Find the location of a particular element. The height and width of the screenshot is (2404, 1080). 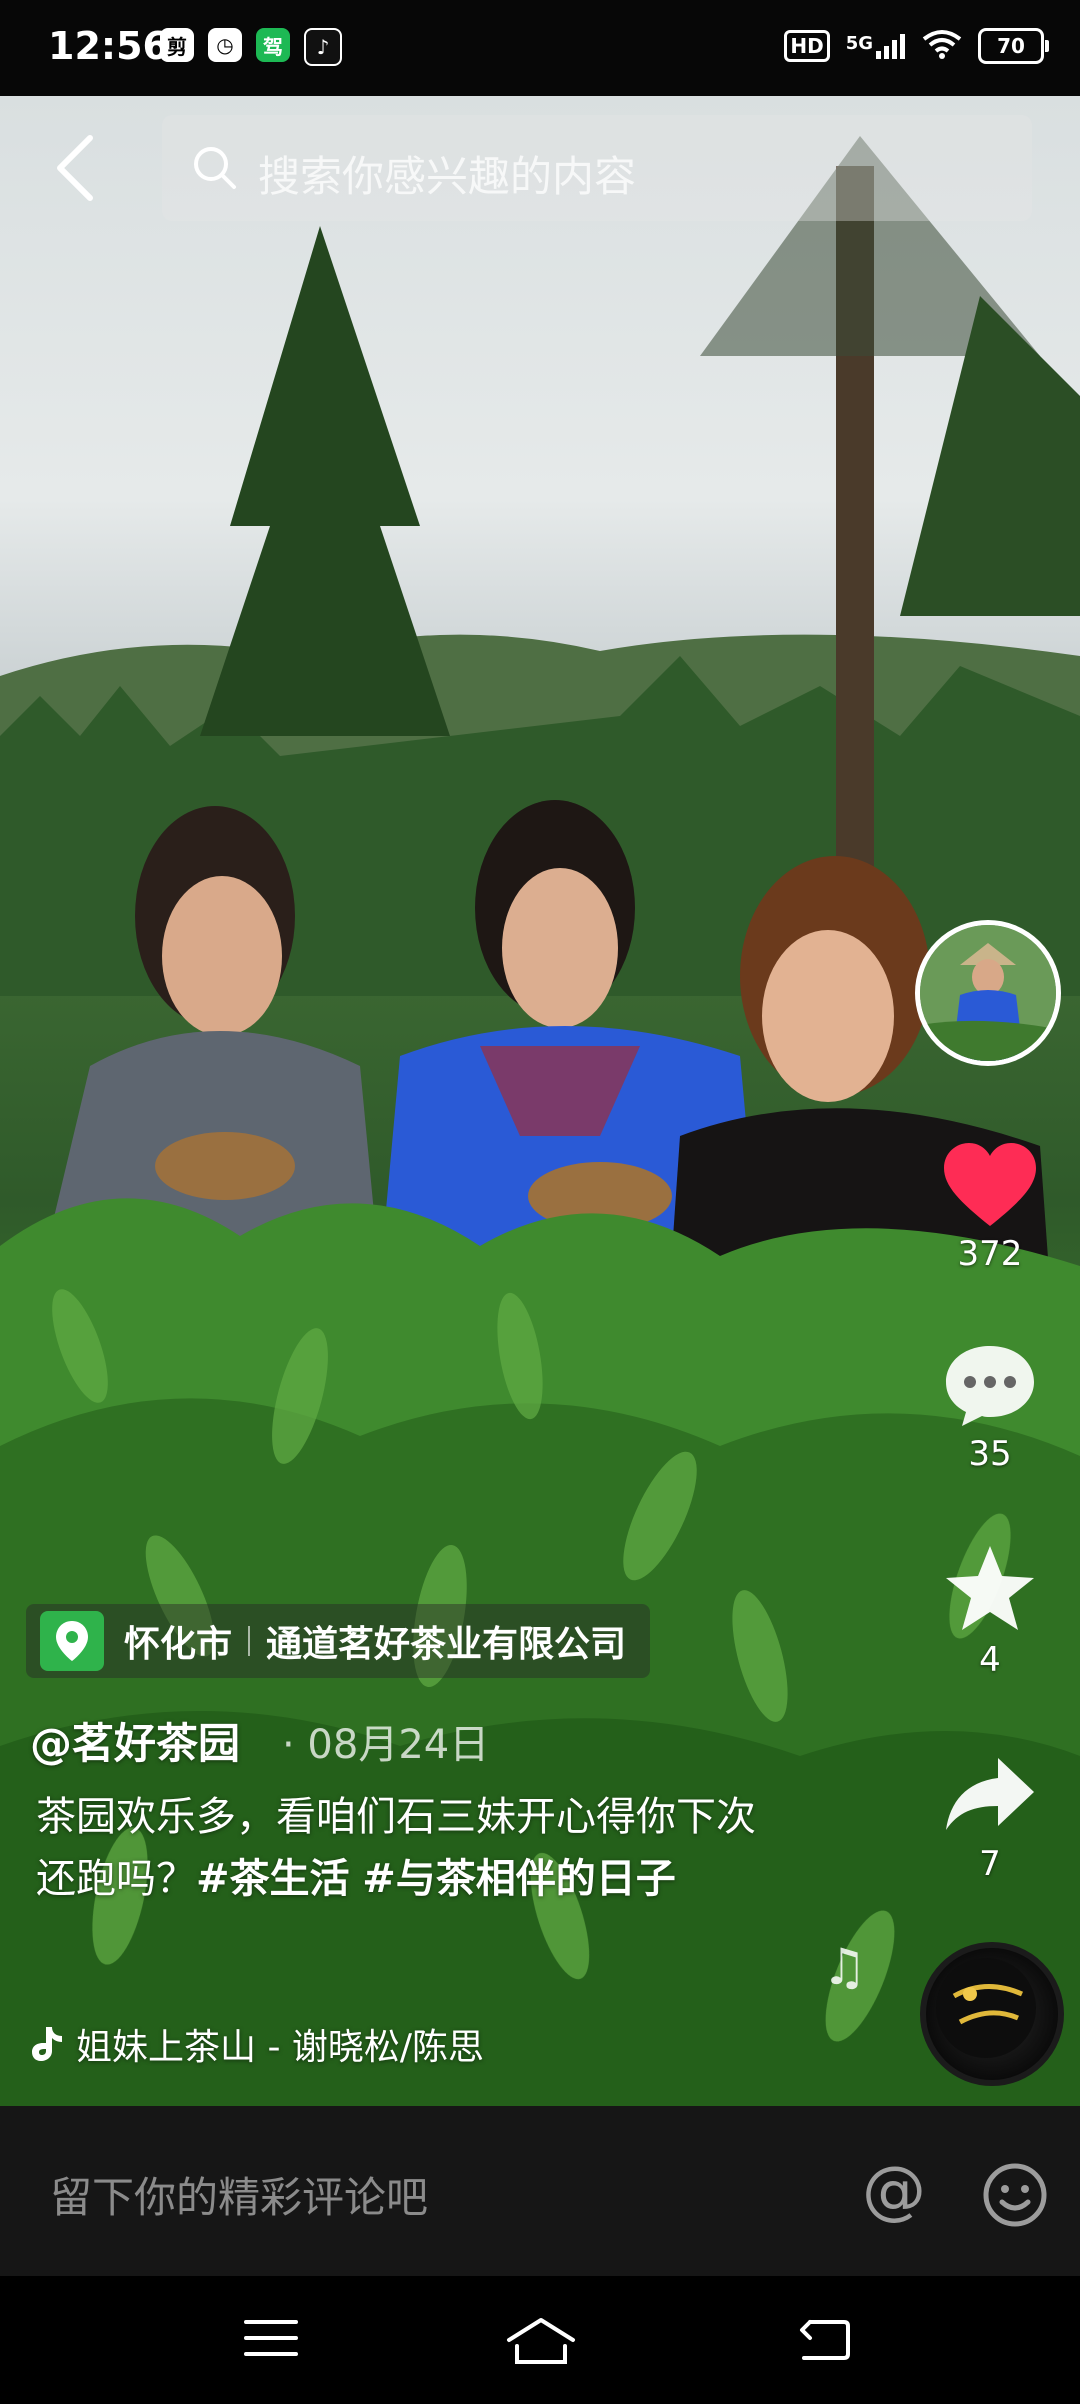

system-nav-bar is located at coordinates (540, 2340).